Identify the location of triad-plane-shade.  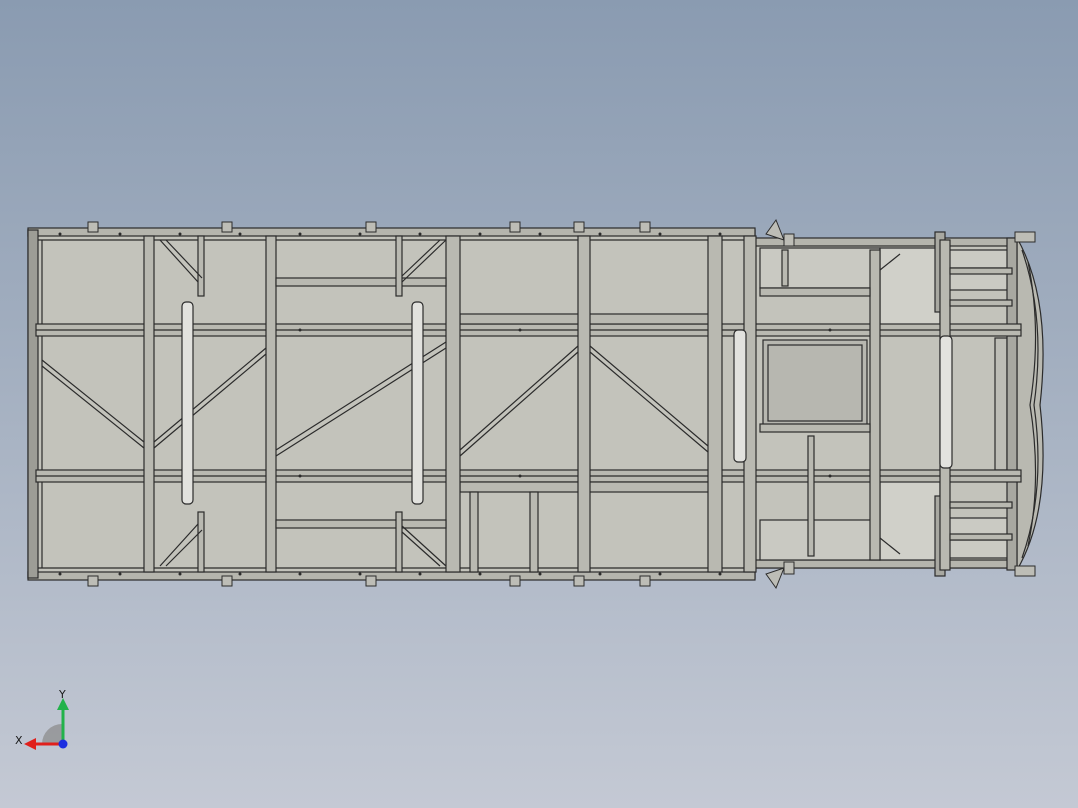
(52, 734).